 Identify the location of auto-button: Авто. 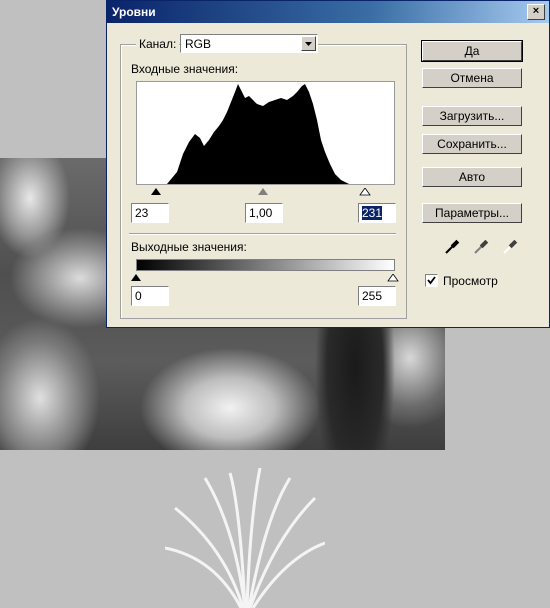
(472, 177).